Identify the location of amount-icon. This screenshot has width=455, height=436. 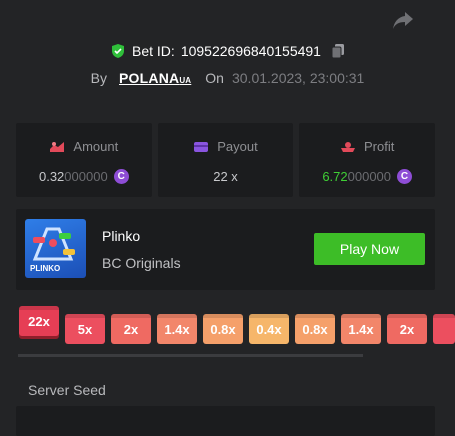
(57, 146).